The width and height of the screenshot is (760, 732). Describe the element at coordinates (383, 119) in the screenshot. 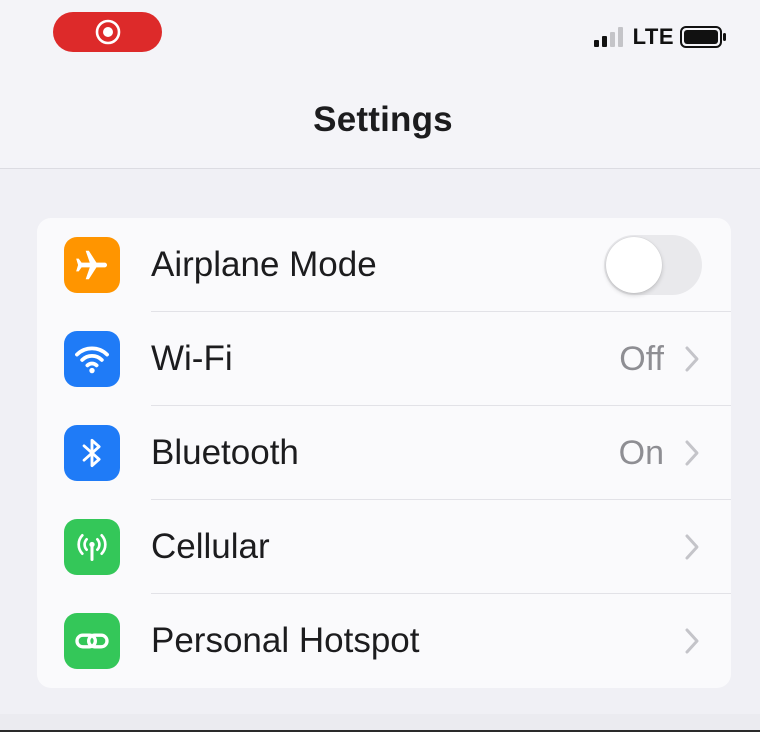

I see `page-title: Settings` at that location.